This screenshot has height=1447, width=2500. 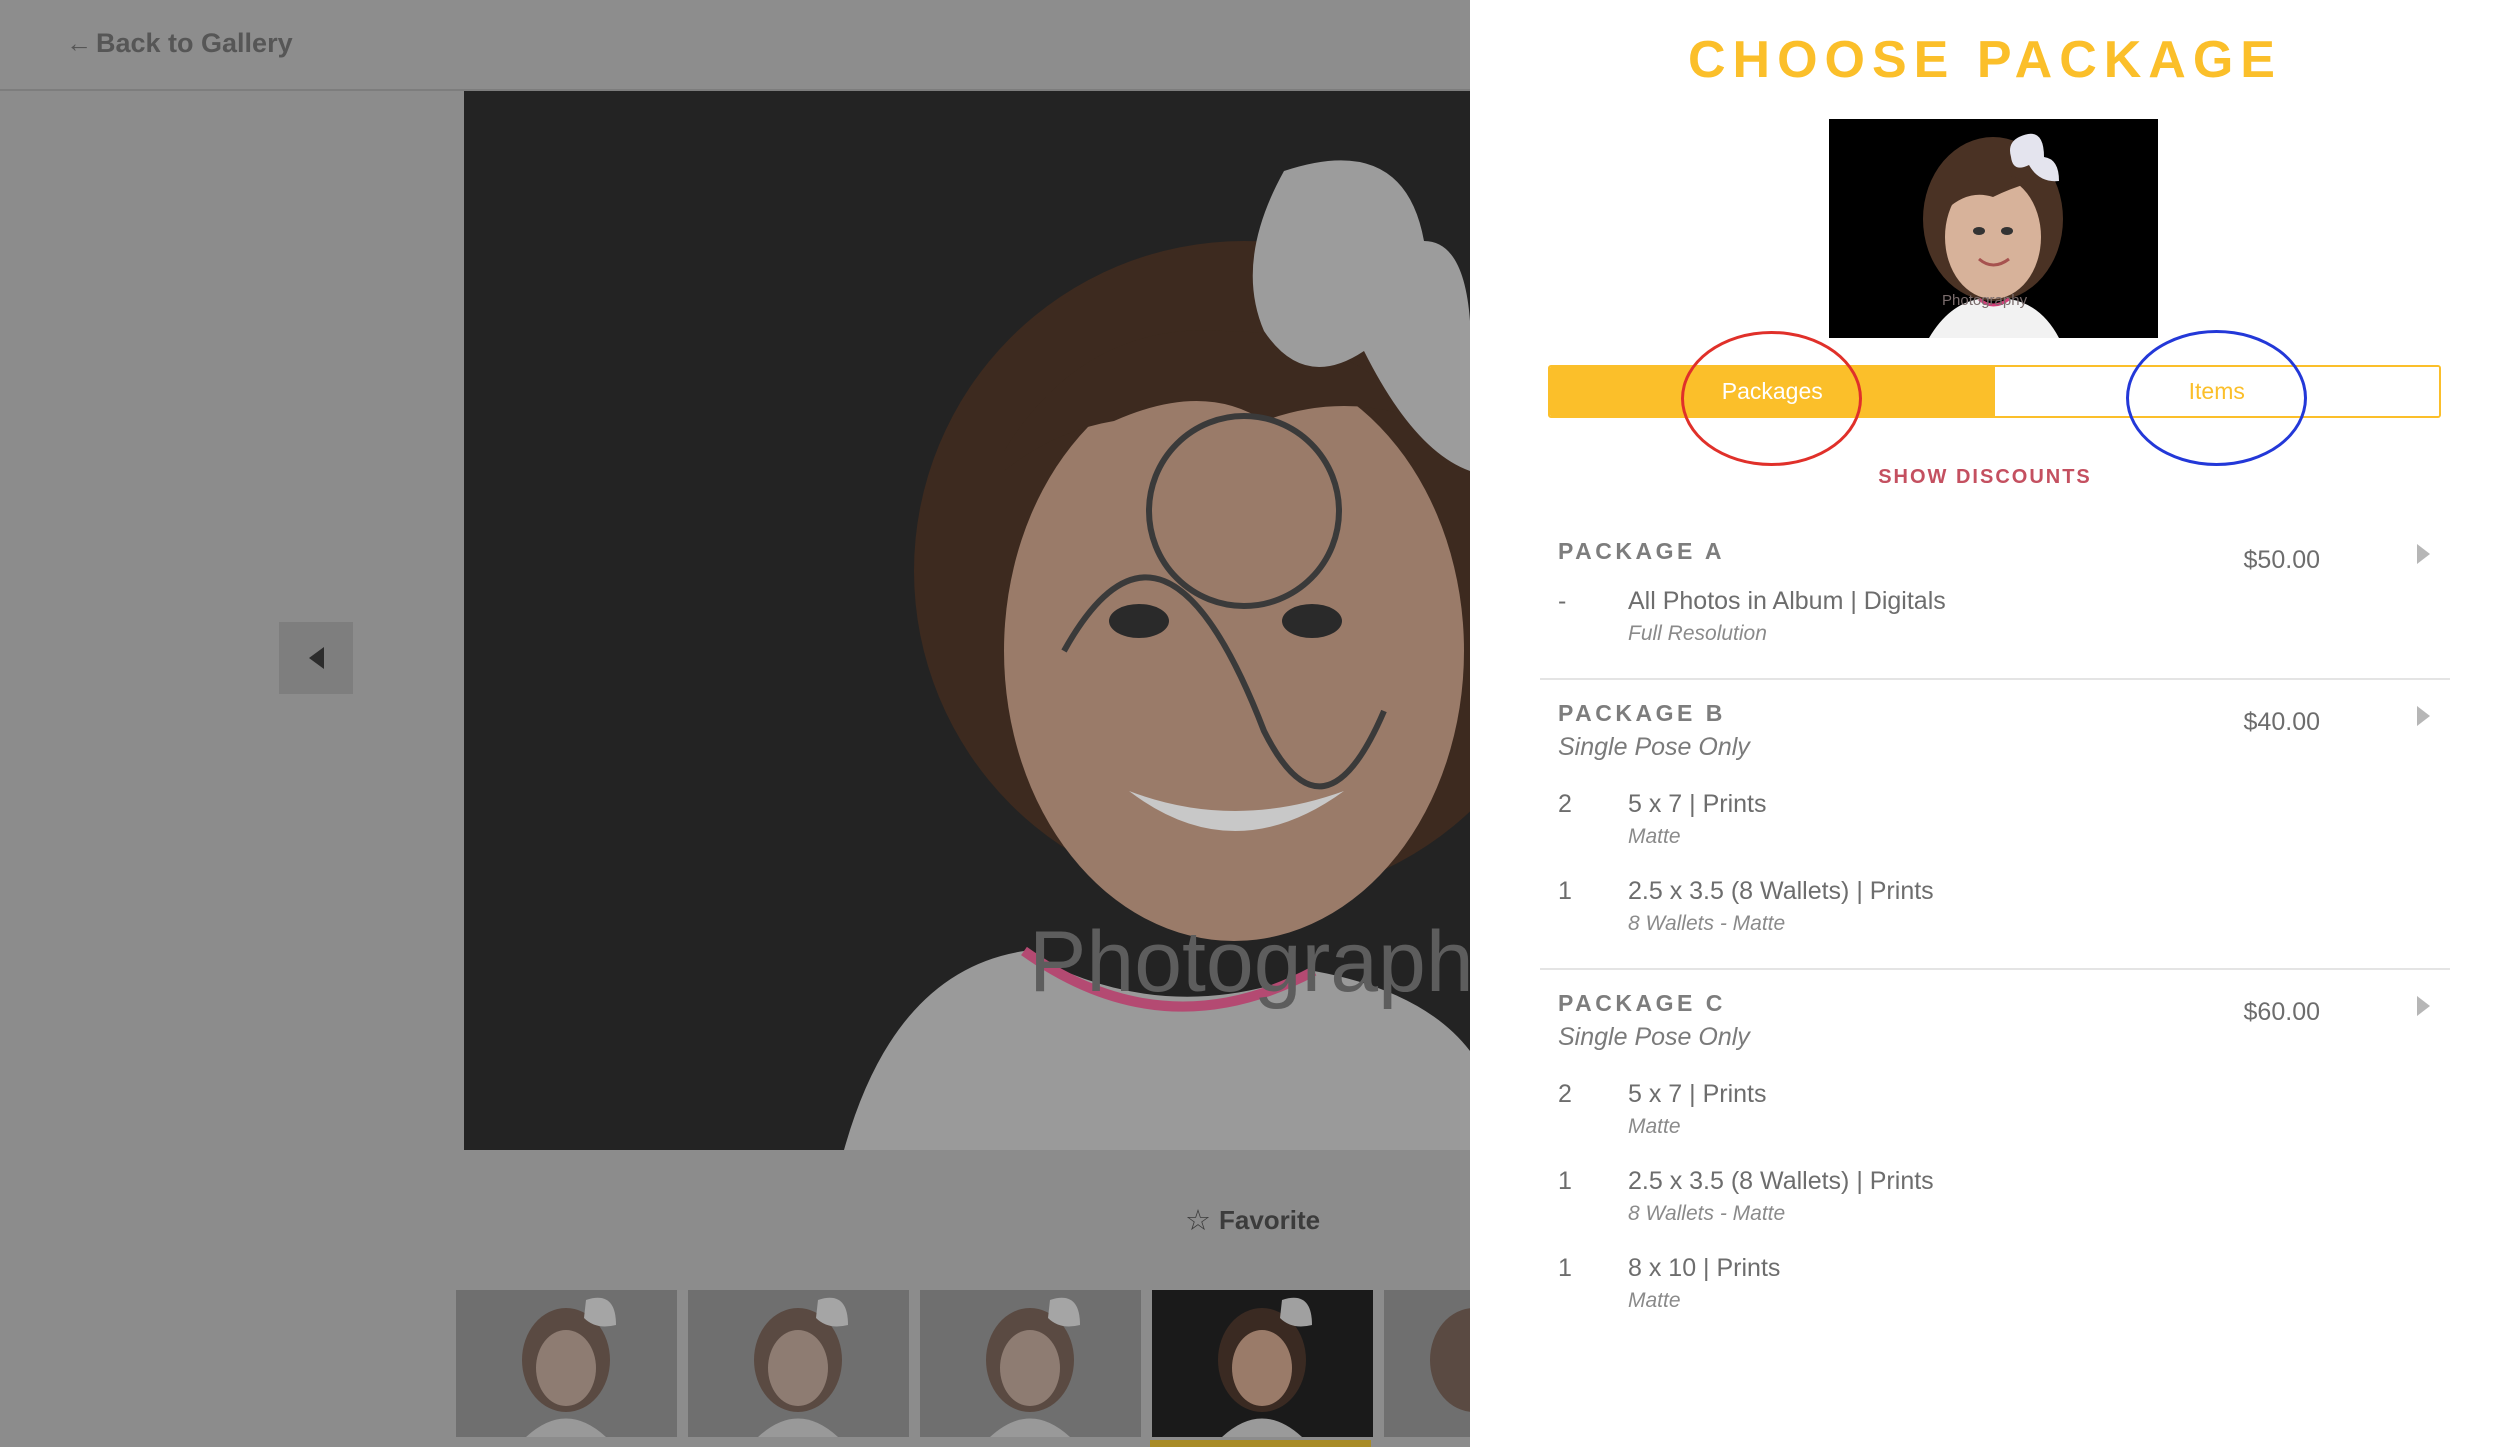 What do you see at coordinates (1787, 601) in the screenshot?
I see `item-description: All Photos in Album | Digitals` at bounding box center [1787, 601].